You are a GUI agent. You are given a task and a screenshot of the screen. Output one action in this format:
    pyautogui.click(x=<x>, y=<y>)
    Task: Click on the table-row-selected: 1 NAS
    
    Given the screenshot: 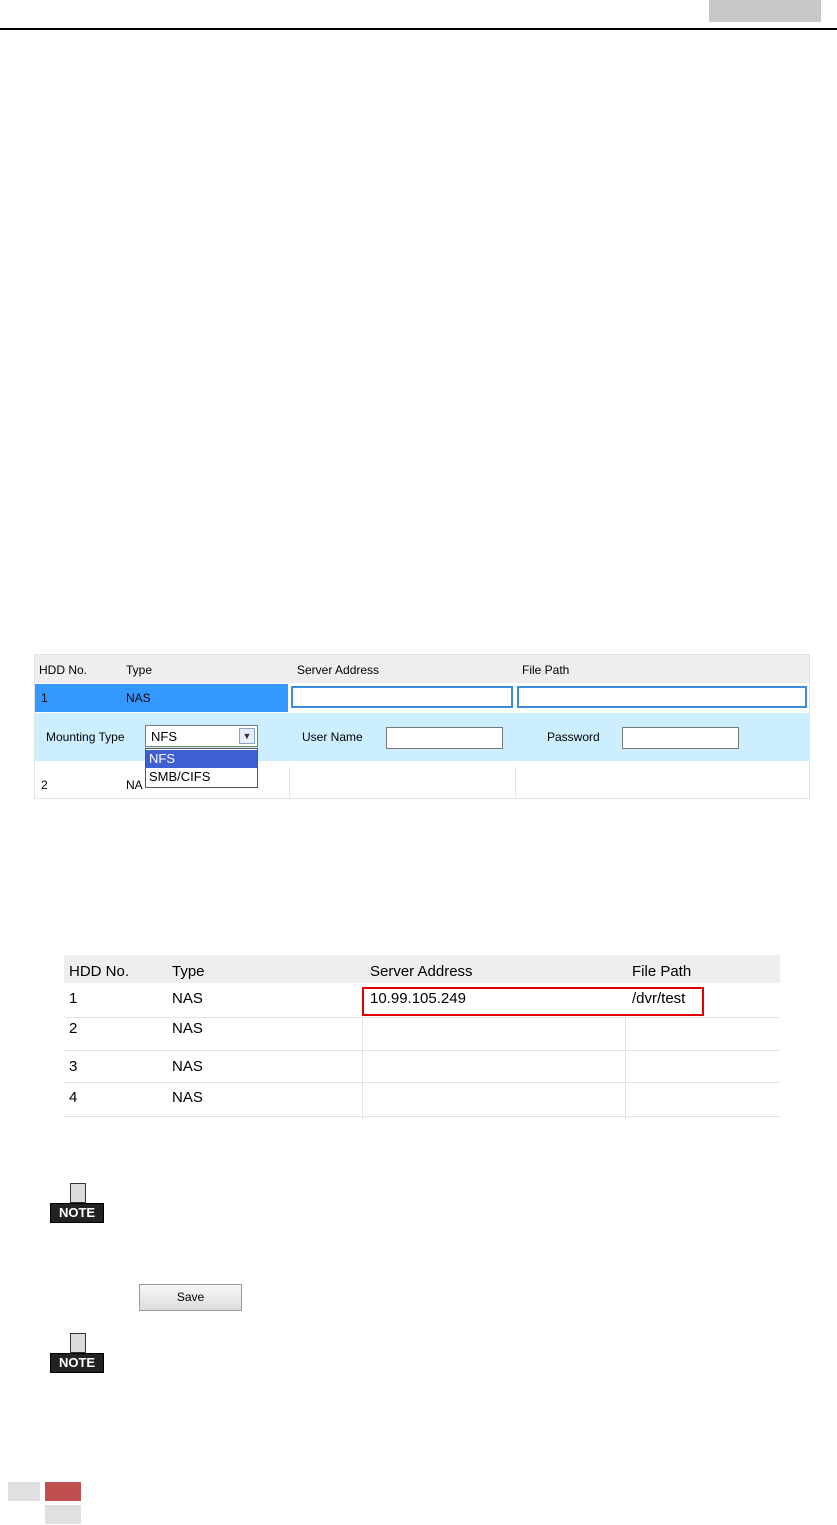 What is the action you would take?
    pyautogui.click(x=422, y=698)
    